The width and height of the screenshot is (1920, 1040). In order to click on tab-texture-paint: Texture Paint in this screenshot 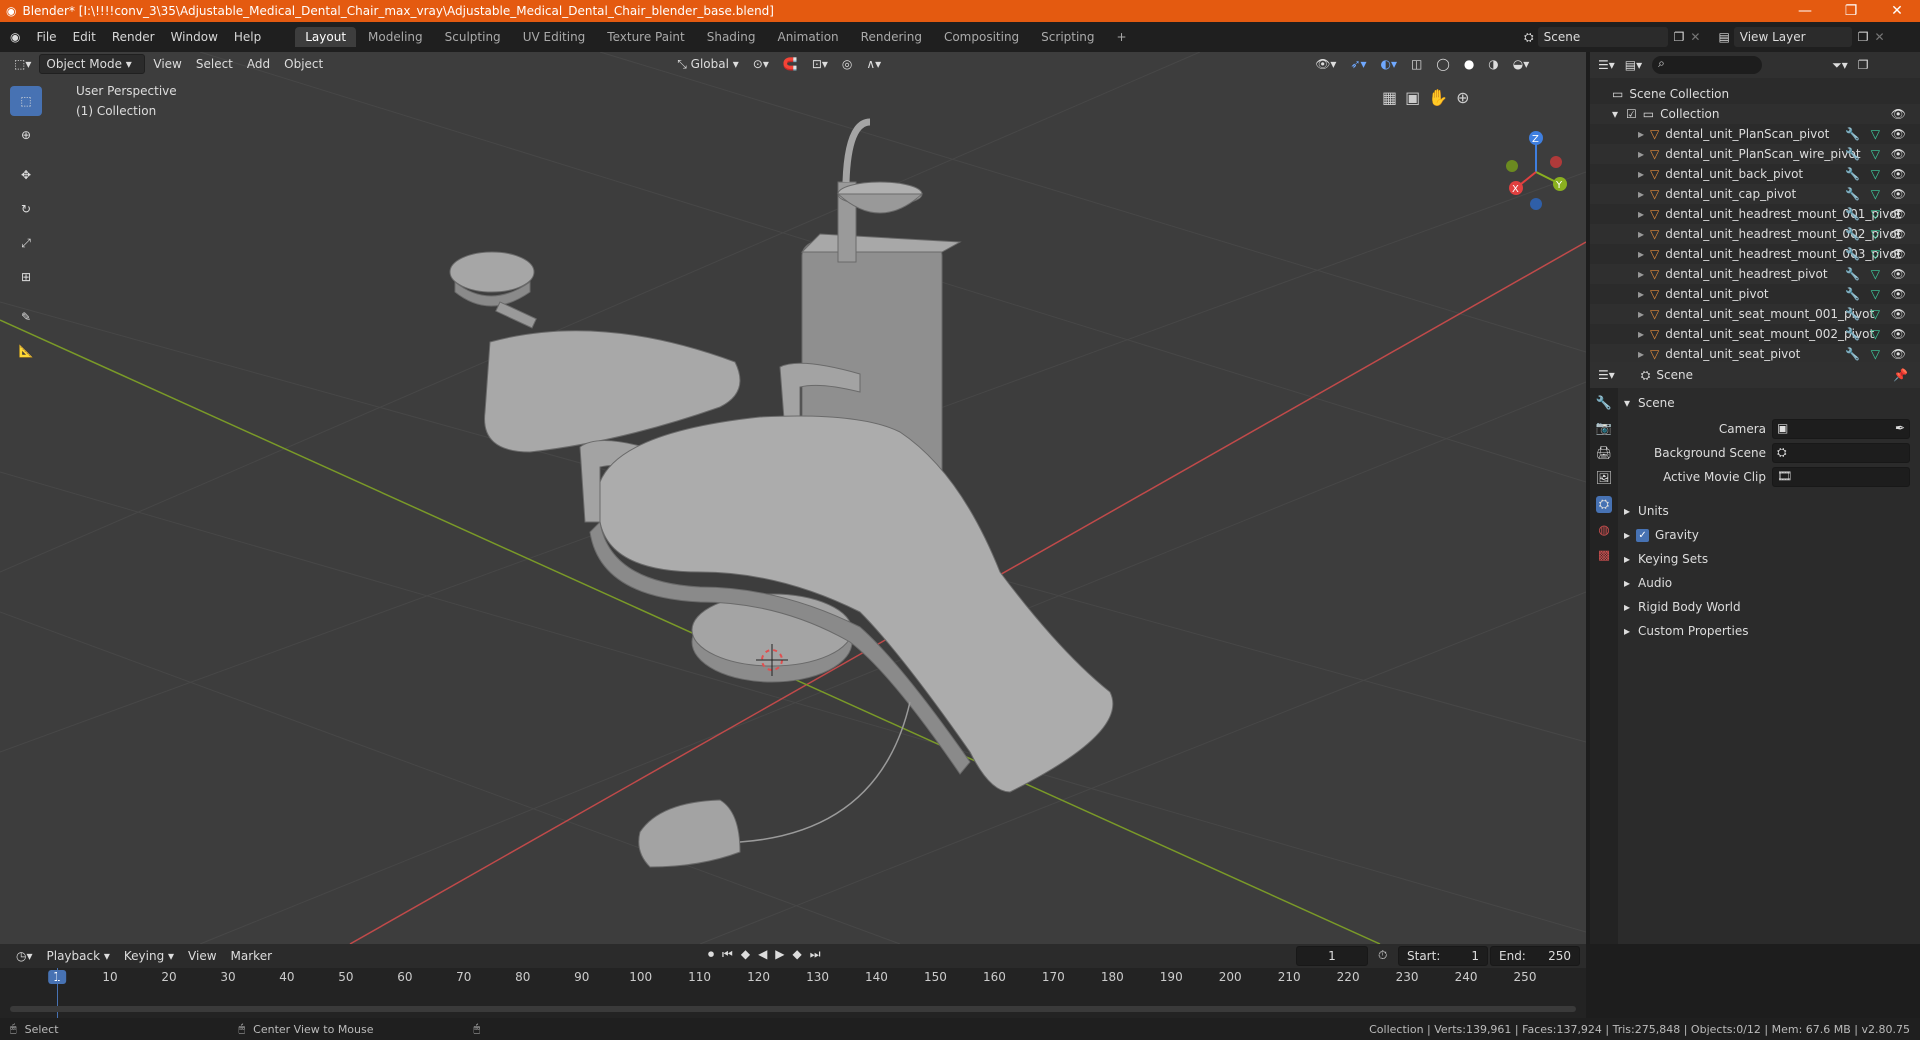, I will do `click(645, 37)`.